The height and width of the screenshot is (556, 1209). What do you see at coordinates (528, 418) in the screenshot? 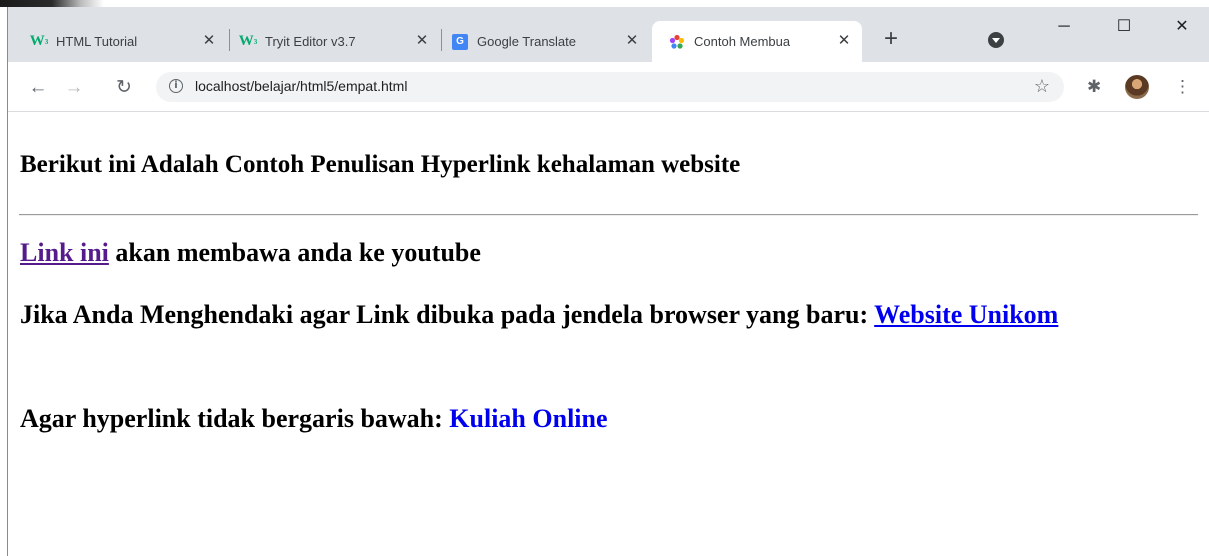
I see `link-kuliah-online: Kuliah Online` at bounding box center [528, 418].